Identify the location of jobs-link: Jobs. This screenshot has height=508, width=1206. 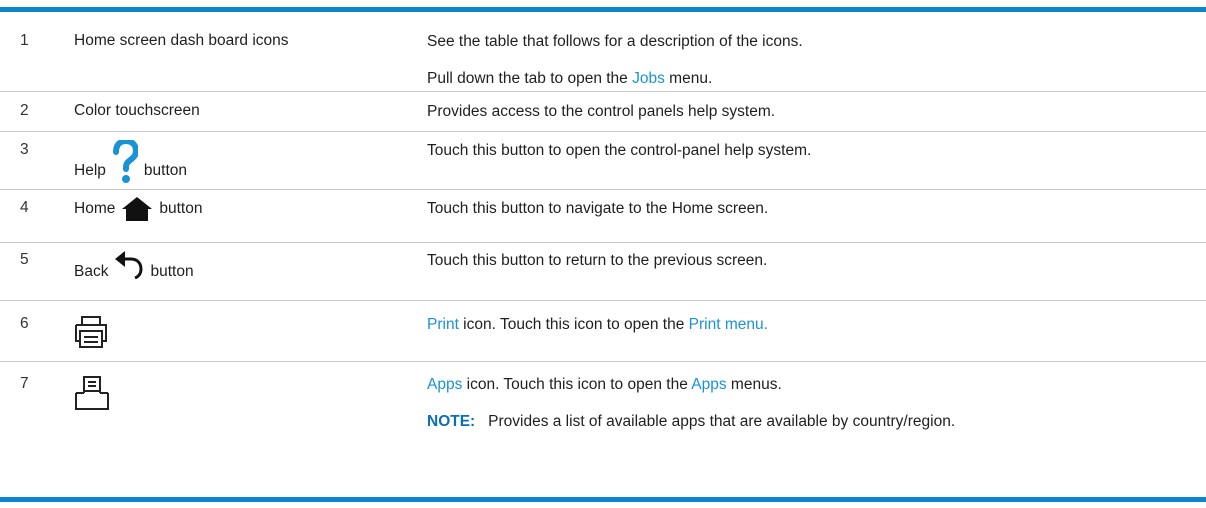
(648, 78).